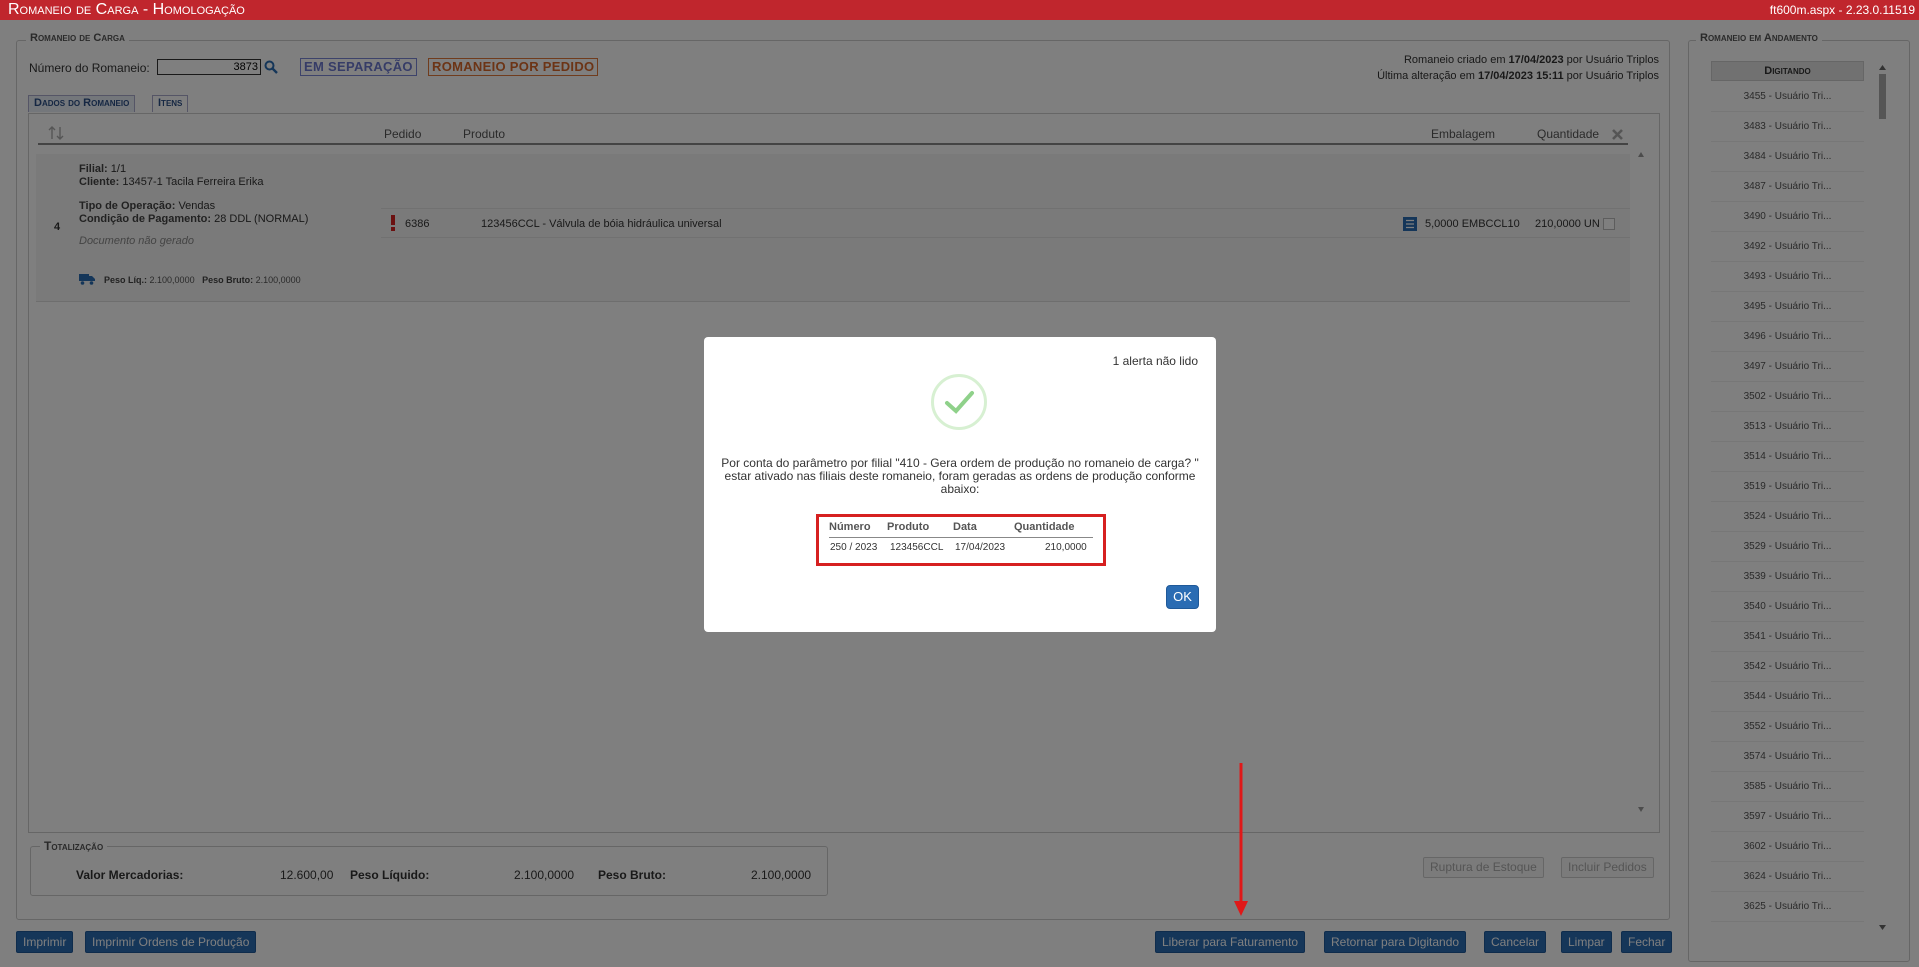 This screenshot has width=1919, height=967. Describe the element at coordinates (917, 547) in the screenshot. I see `cell-produto: 123456CCL` at that location.